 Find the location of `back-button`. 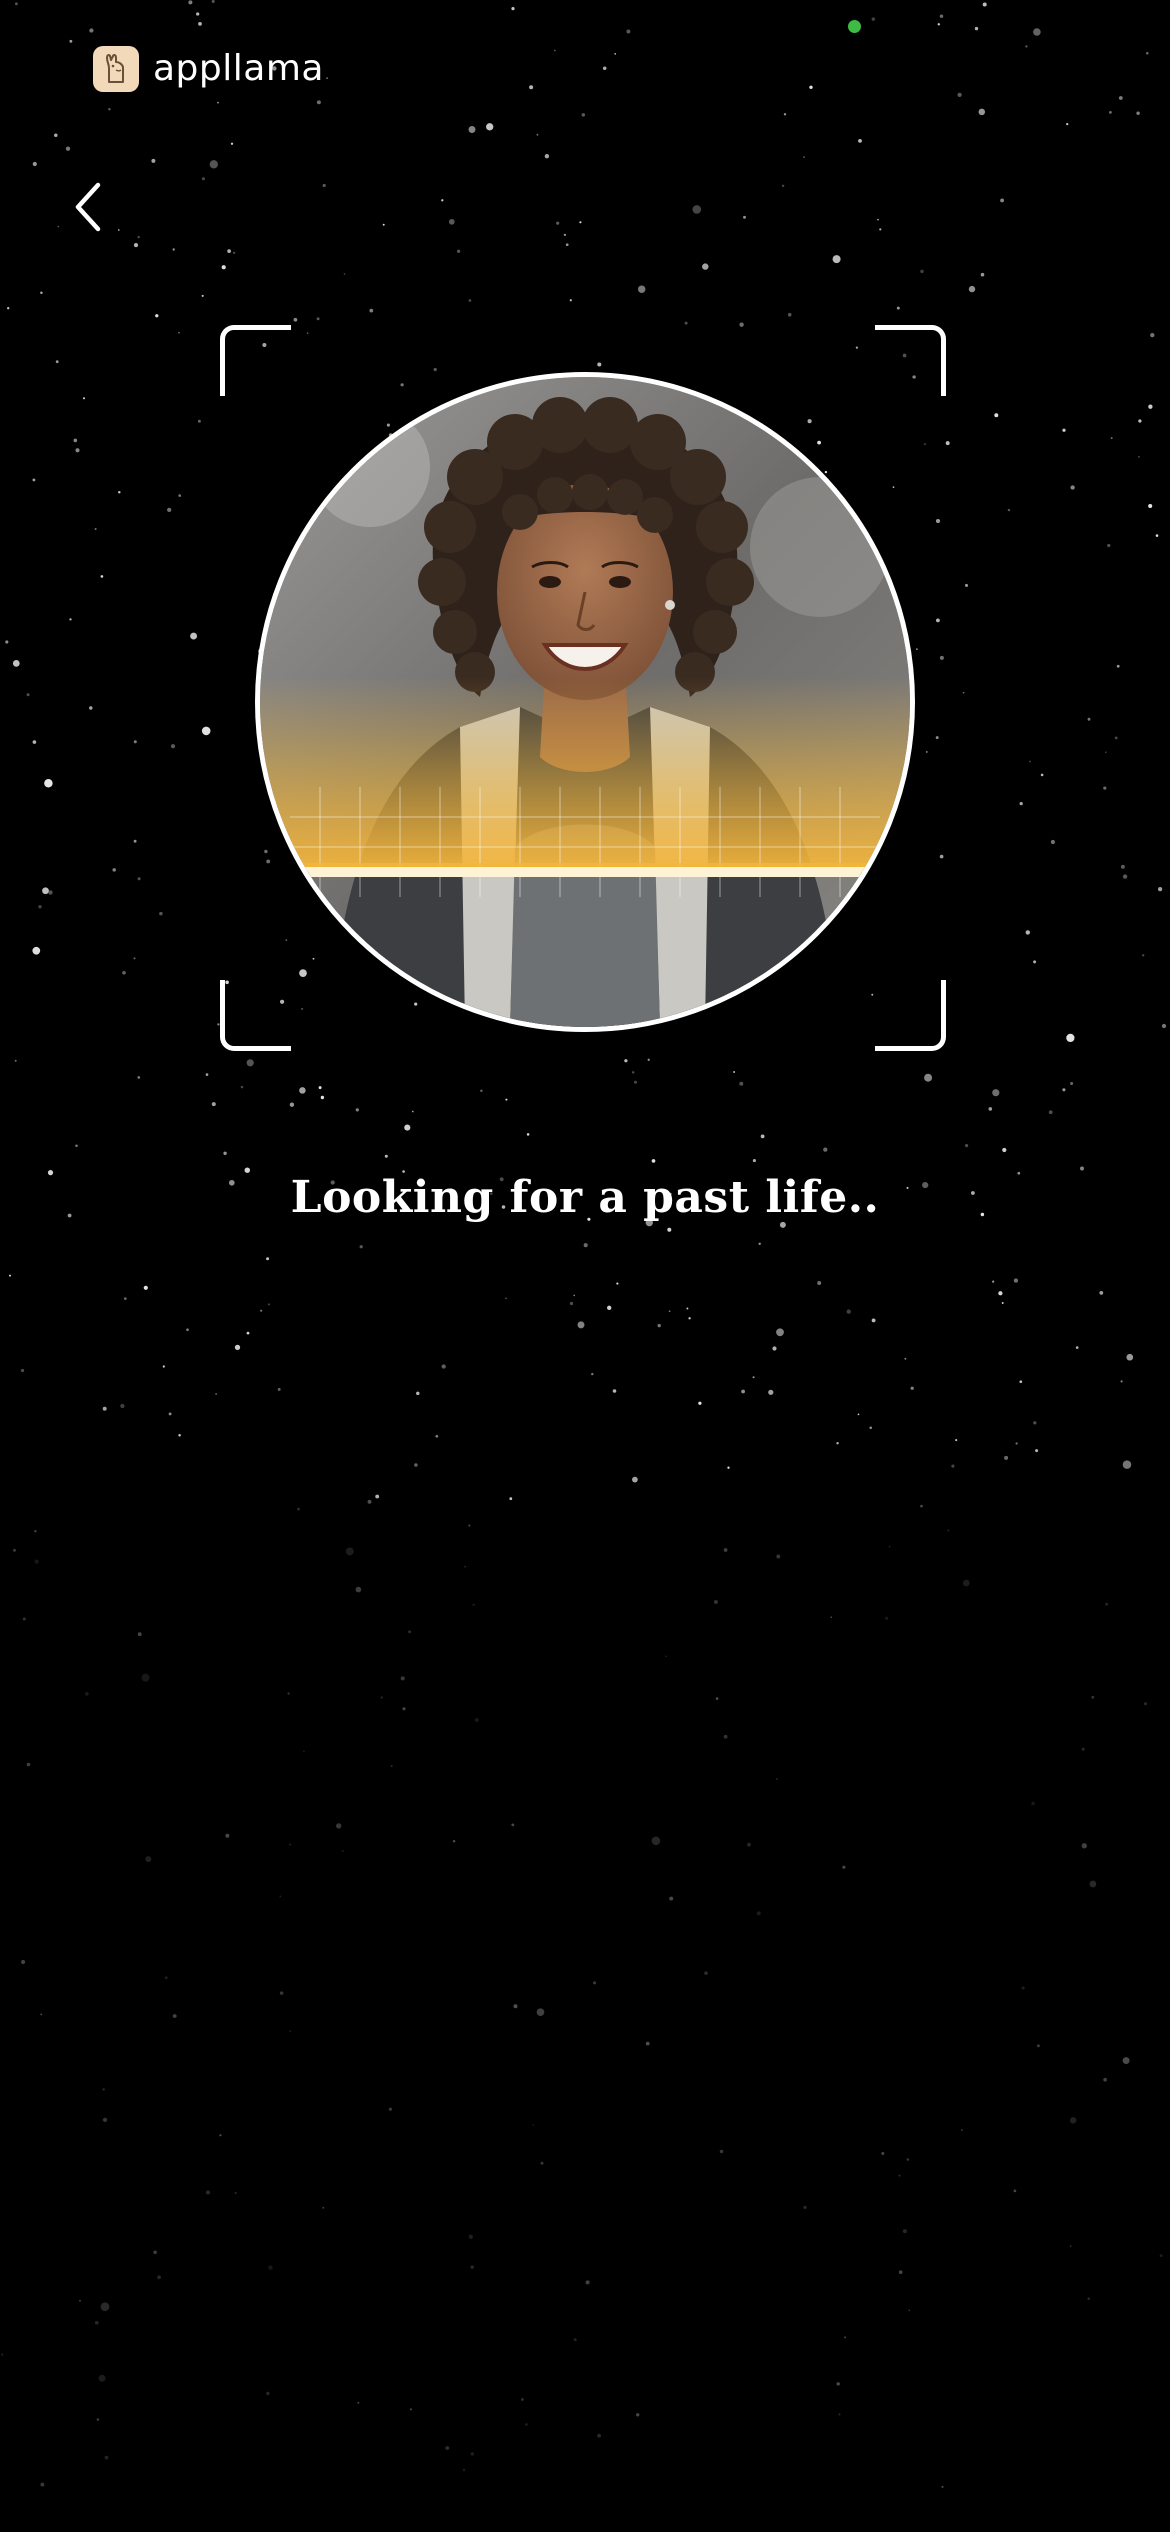

back-button is located at coordinates (88, 207).